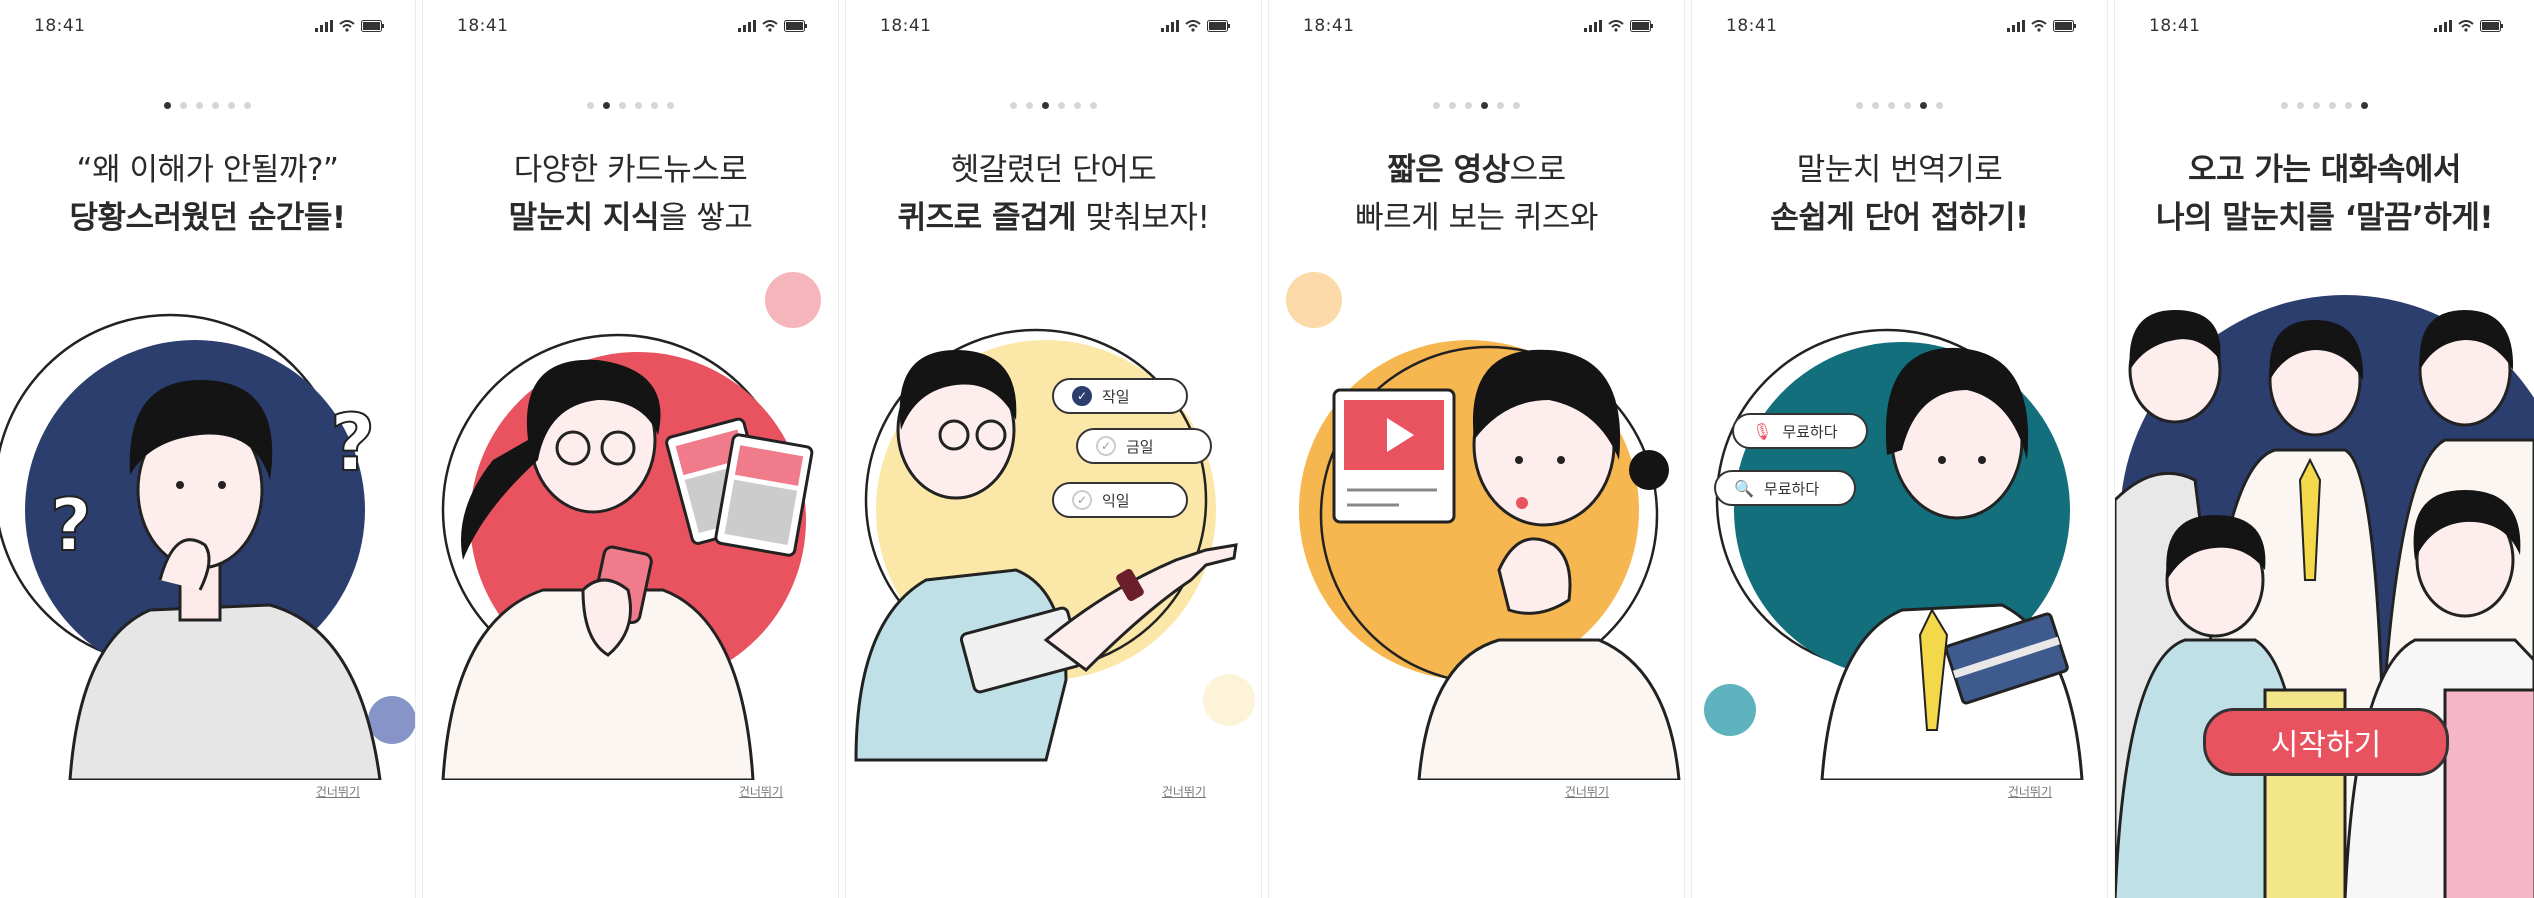 Image resolution: width=2534 pixels, height=898 pixels. I want to click on headline-rest: 맞춰보자!, so click(1143, 218).